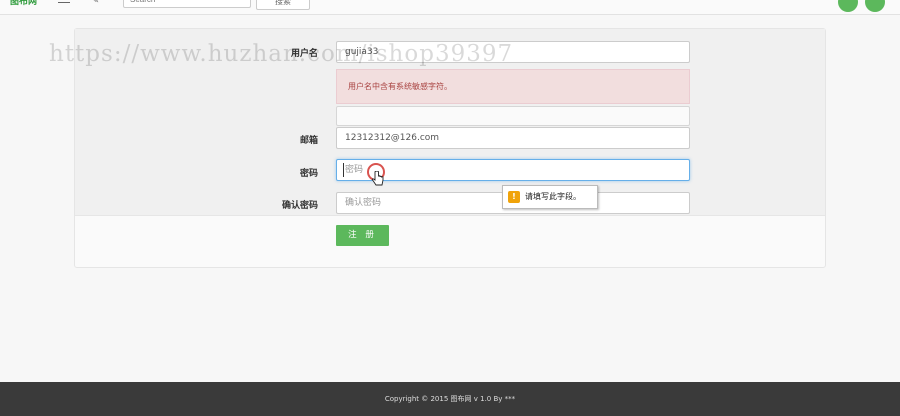  I want to click on footer-copyright: Copyright © 2015 图布网 v 1.0 By ***, so click(450, 399).